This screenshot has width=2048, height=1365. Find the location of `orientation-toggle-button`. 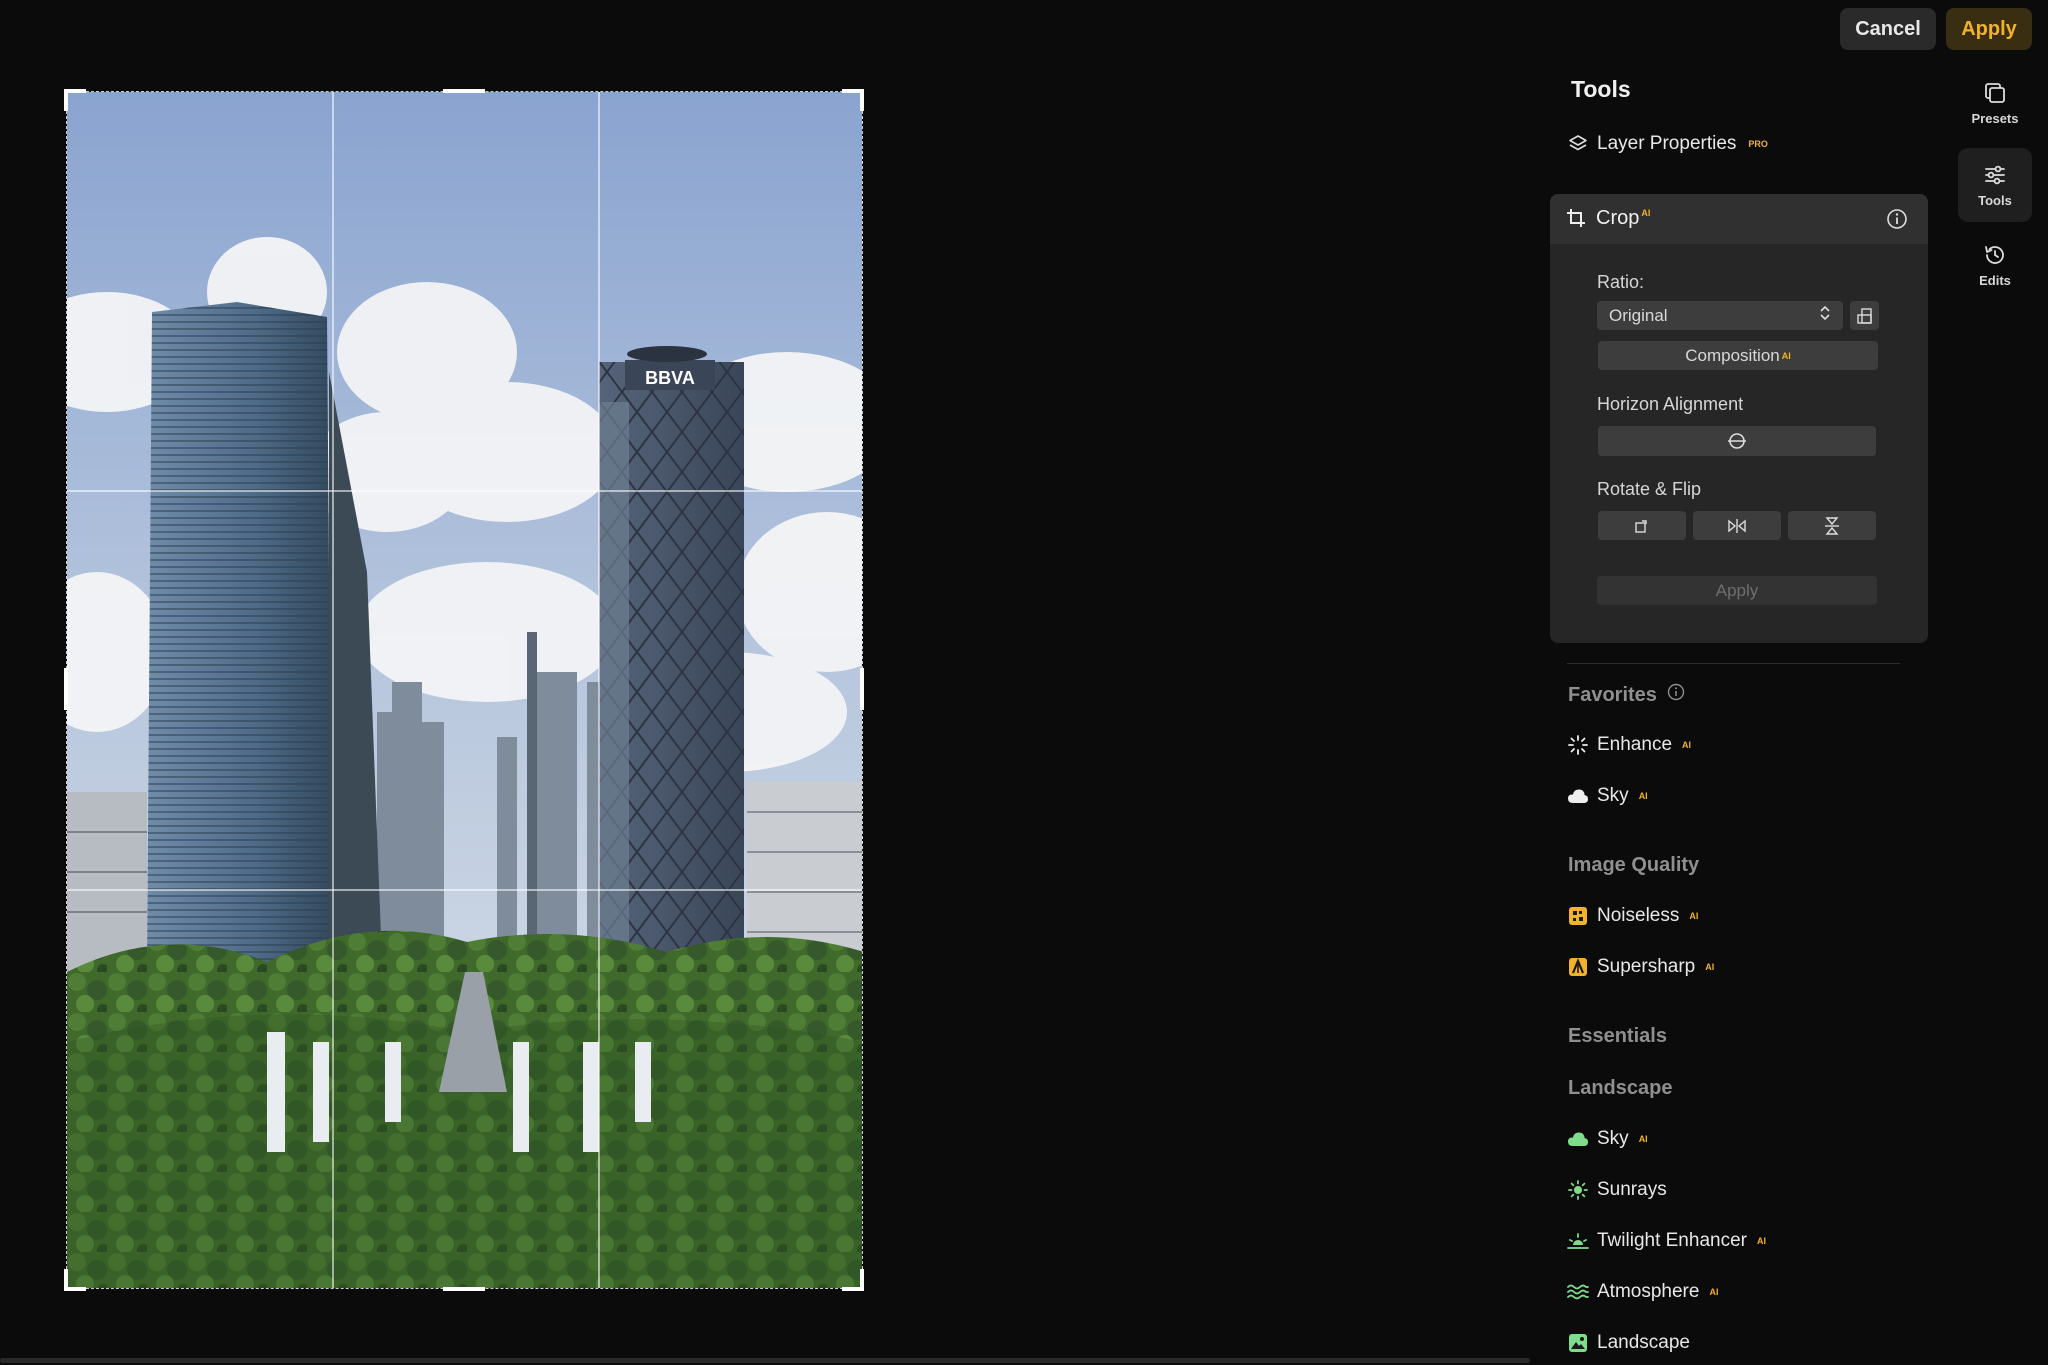

orientation-toggle-button is located at coordinates (1864, 315).